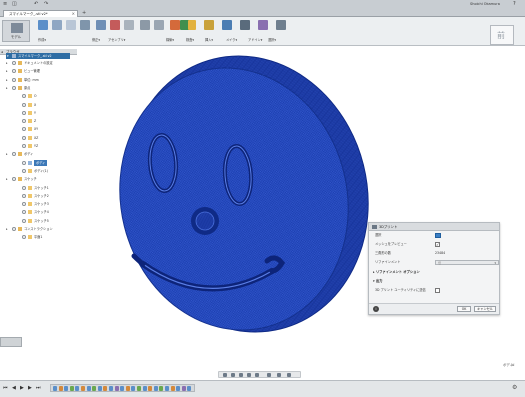 The height and width of the screenshot is (397, 525). I want to click on browser-item: ▸ 単位: mm, so click(41, 80).